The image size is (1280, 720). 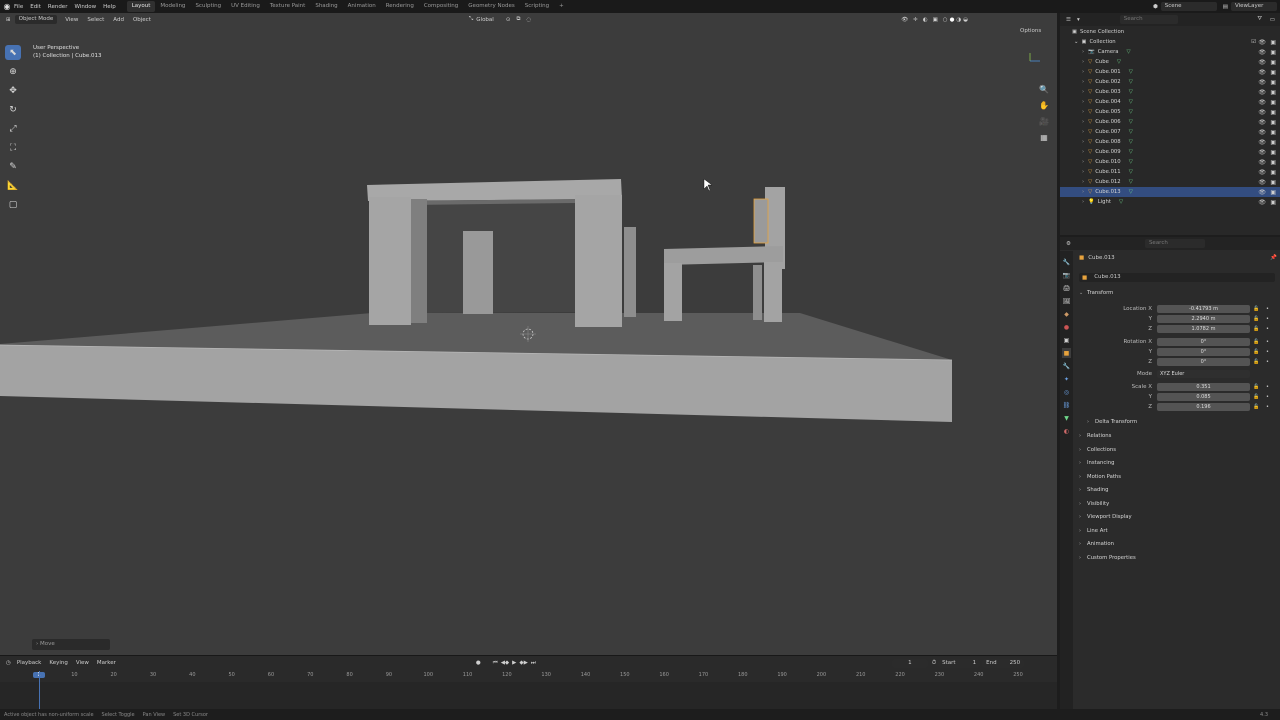 I want to click on outliner-item-cube-009: › ▽ Cube.009 ▽ 👁 ▣, so click(x=1170, y=152).